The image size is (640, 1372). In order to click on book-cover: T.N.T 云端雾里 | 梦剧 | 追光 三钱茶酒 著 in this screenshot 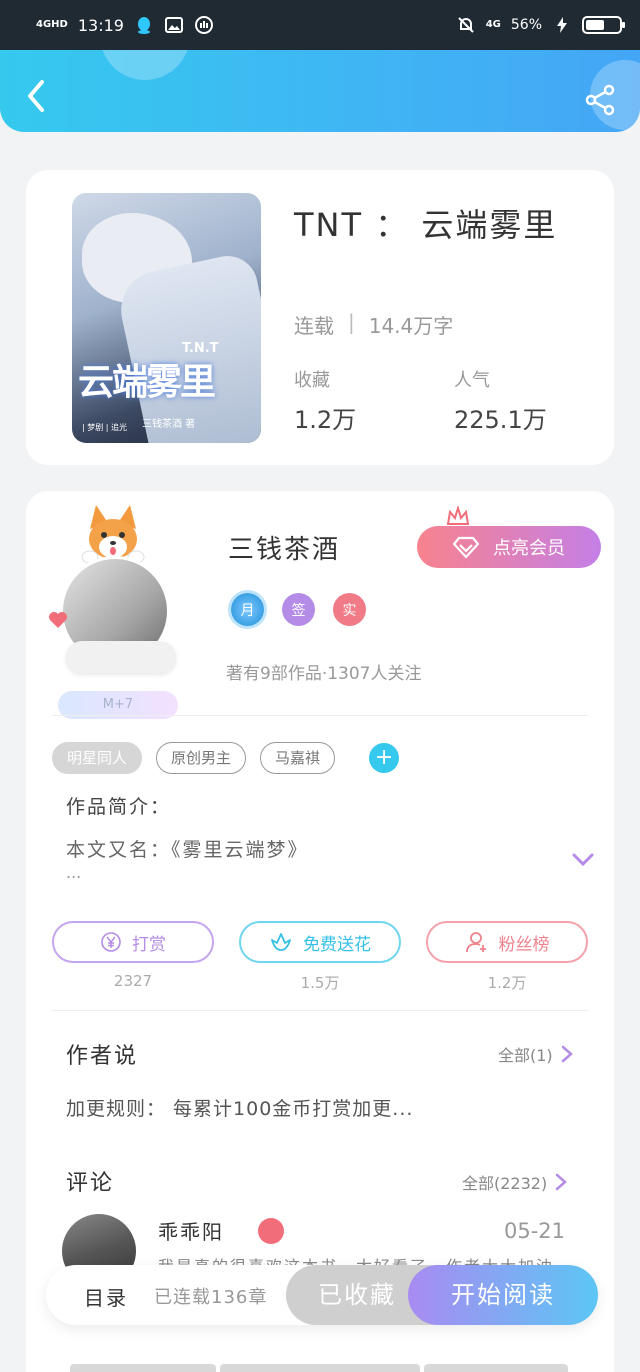, I will do `click(166, 318)`.